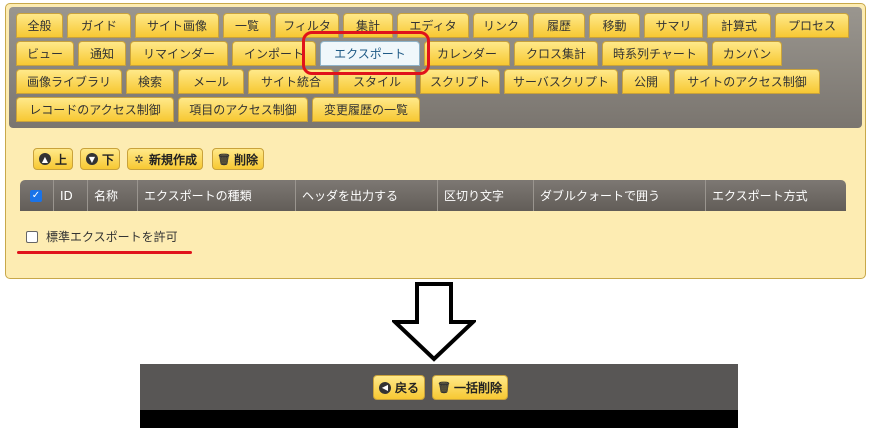  Describe the element at coordinates (211, 81) in the screenshot. I see `tab-mail: メール` at that location.